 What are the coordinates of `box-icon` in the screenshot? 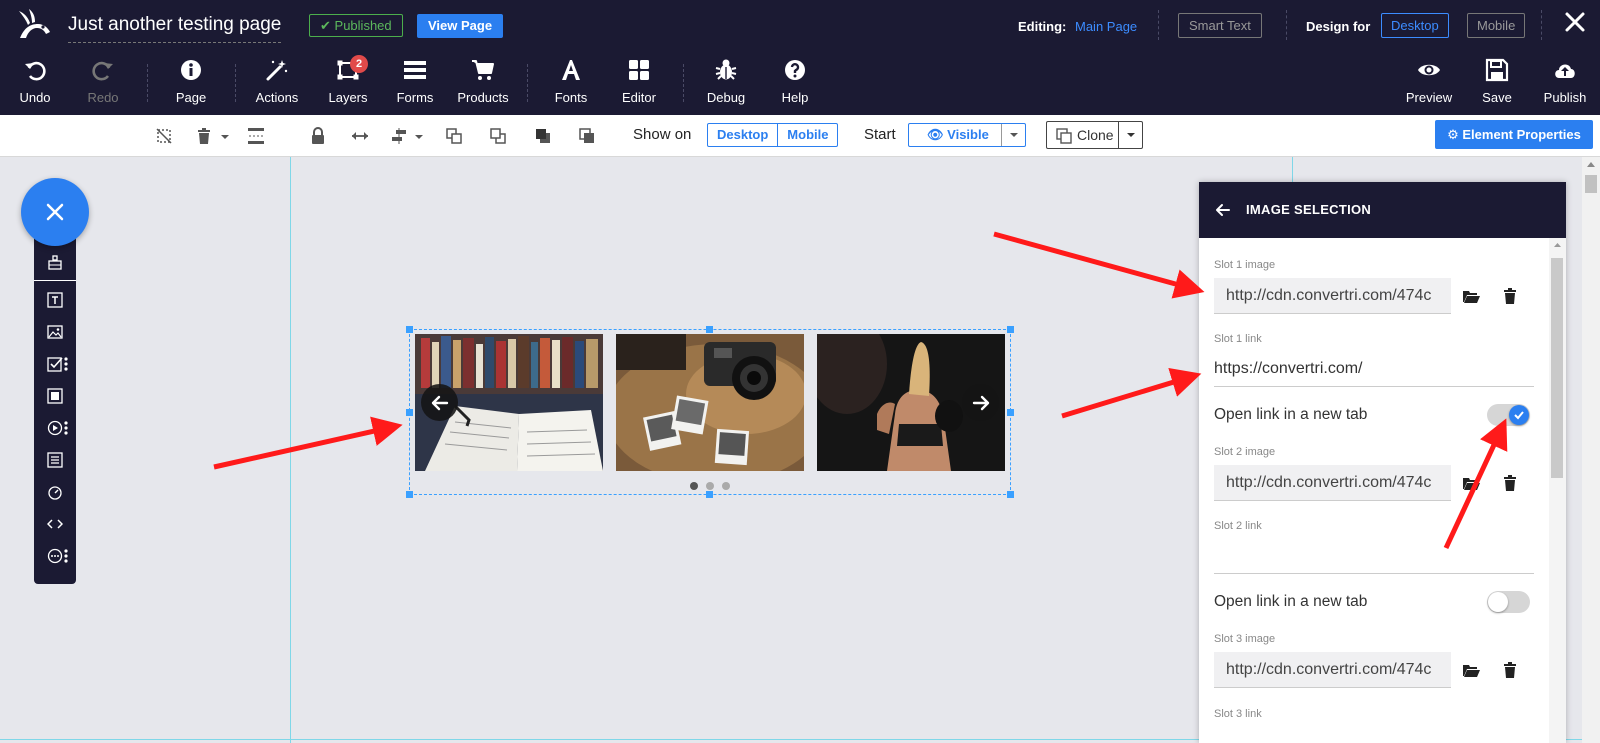 It's located at (55, 396).